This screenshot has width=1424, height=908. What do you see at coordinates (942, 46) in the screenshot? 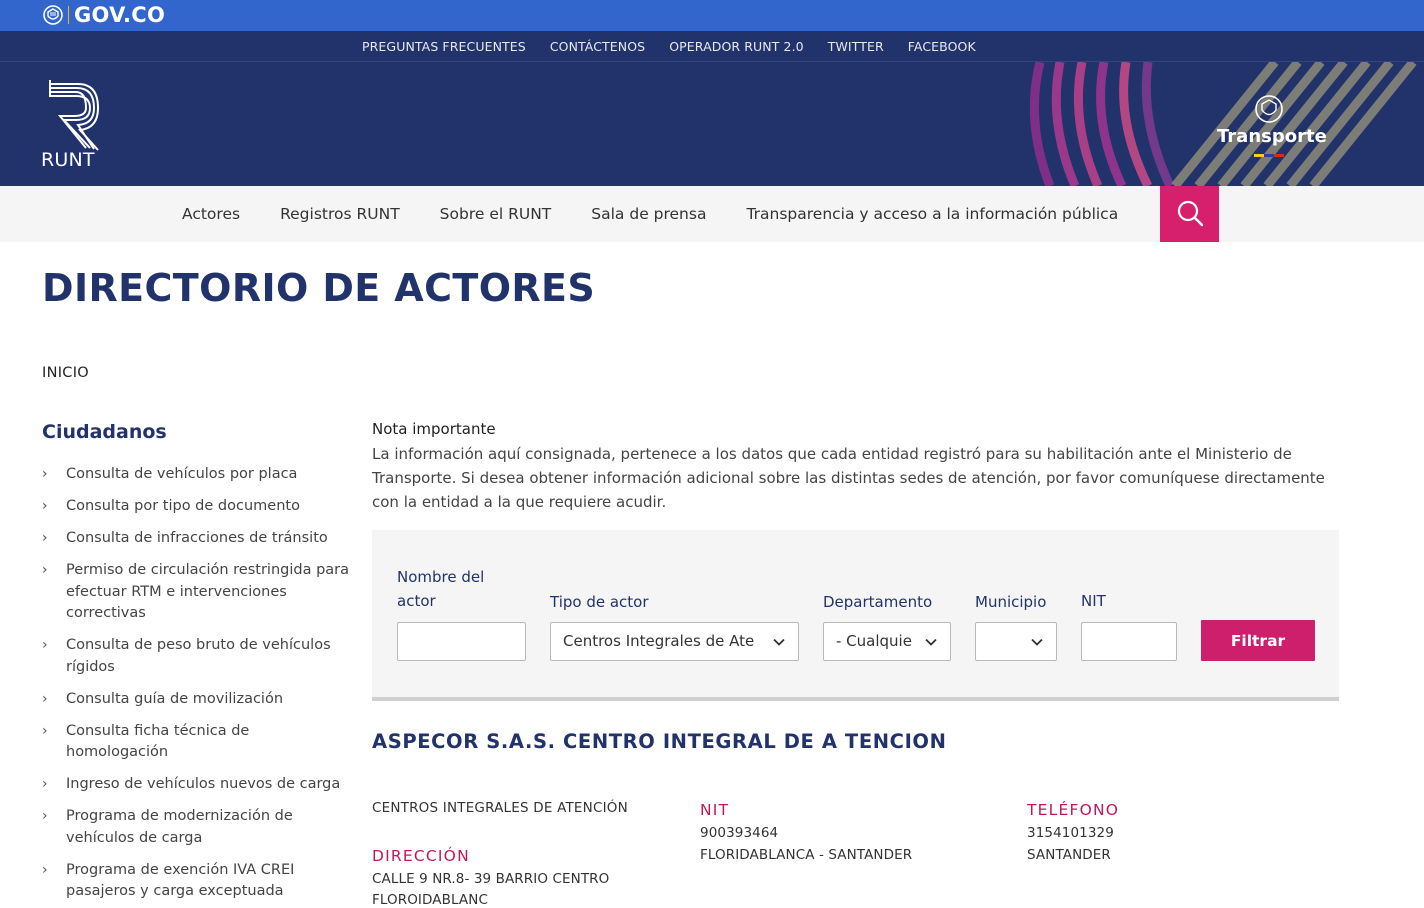
I see `util-link-facebook: FACEBOOK` at bounding box center [942, 46].